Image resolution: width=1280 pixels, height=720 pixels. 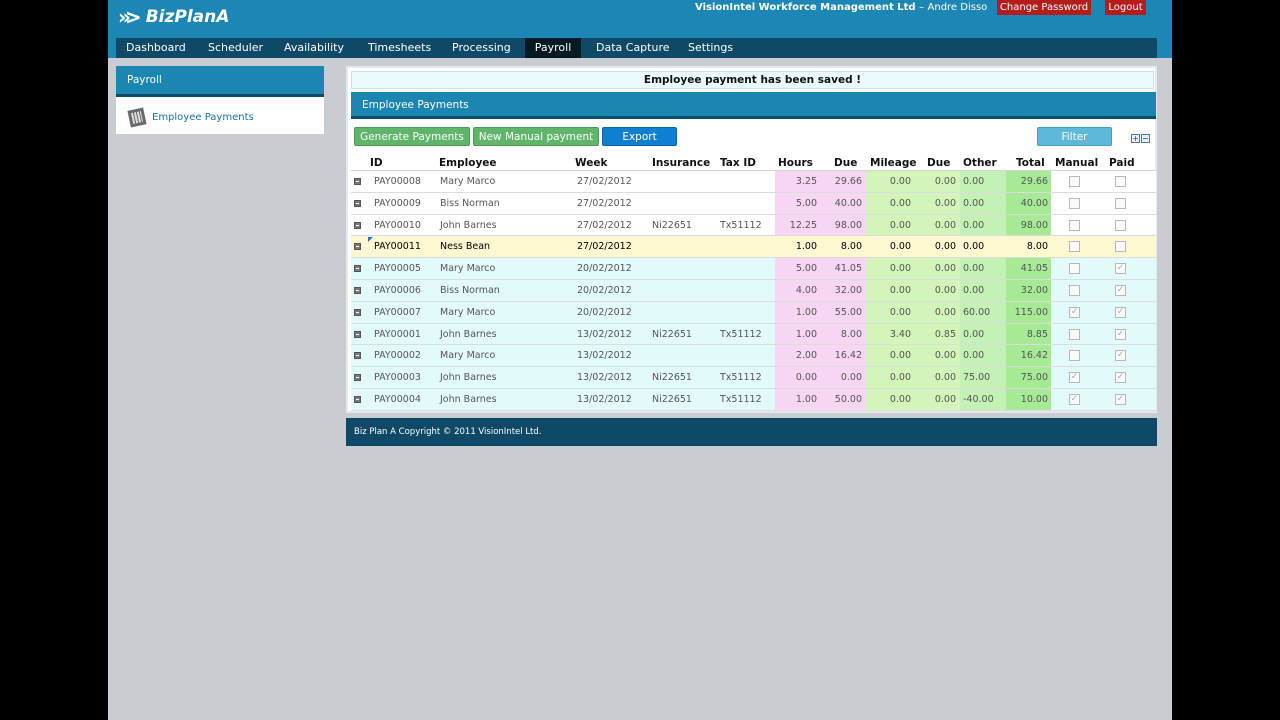 I want to click on cell-id: PAY00006, so click(x=397, y=290).